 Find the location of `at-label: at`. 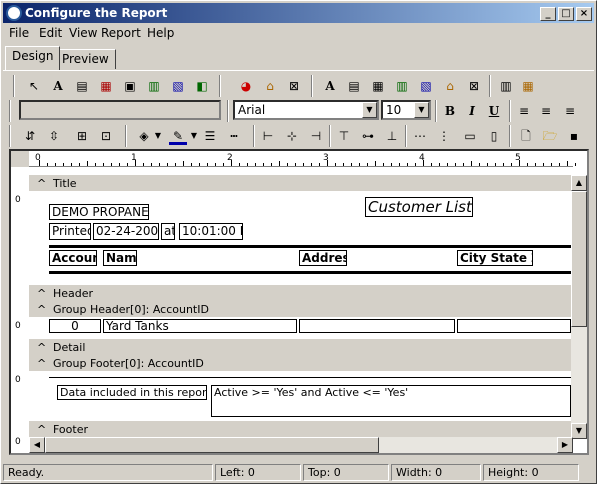

at-label: at is located at coordinates (168, 231).